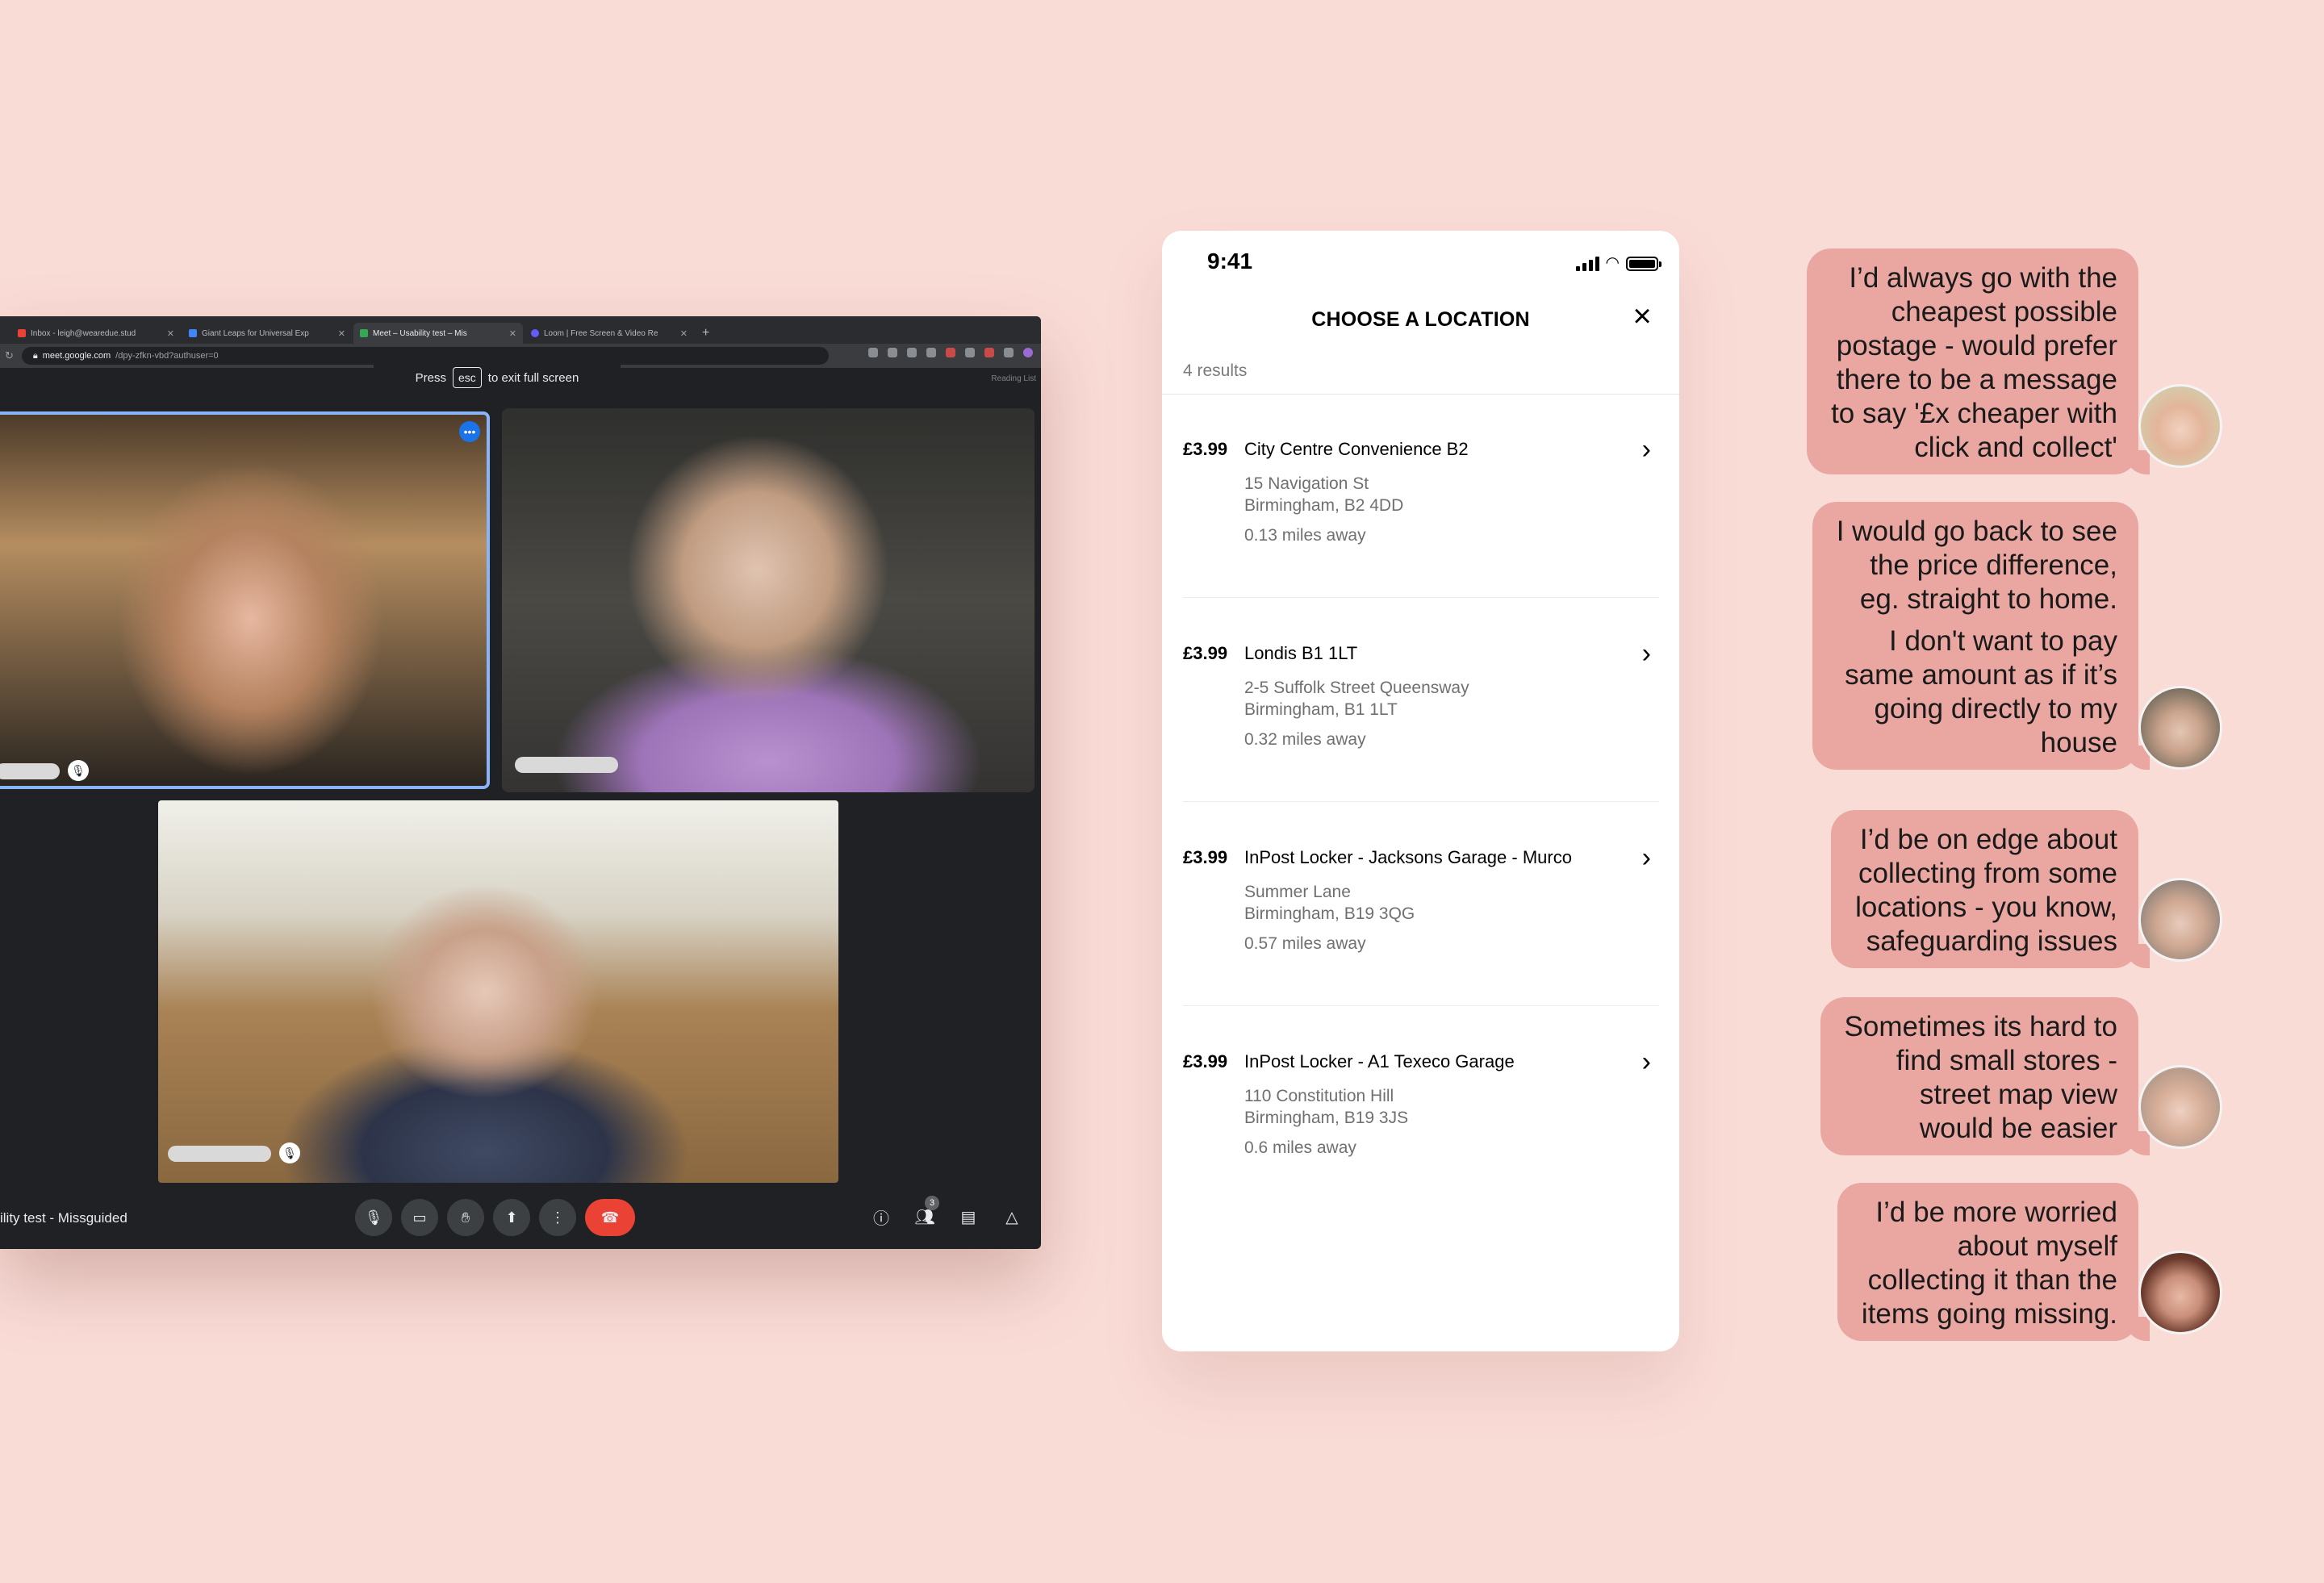 The image size is (2324, 1583). What do you see at coordinates (83, 333) in the screenshot?
I see `tab-label: Inbox - leigh@wearedue.stud` at bounding box center [83, 333].